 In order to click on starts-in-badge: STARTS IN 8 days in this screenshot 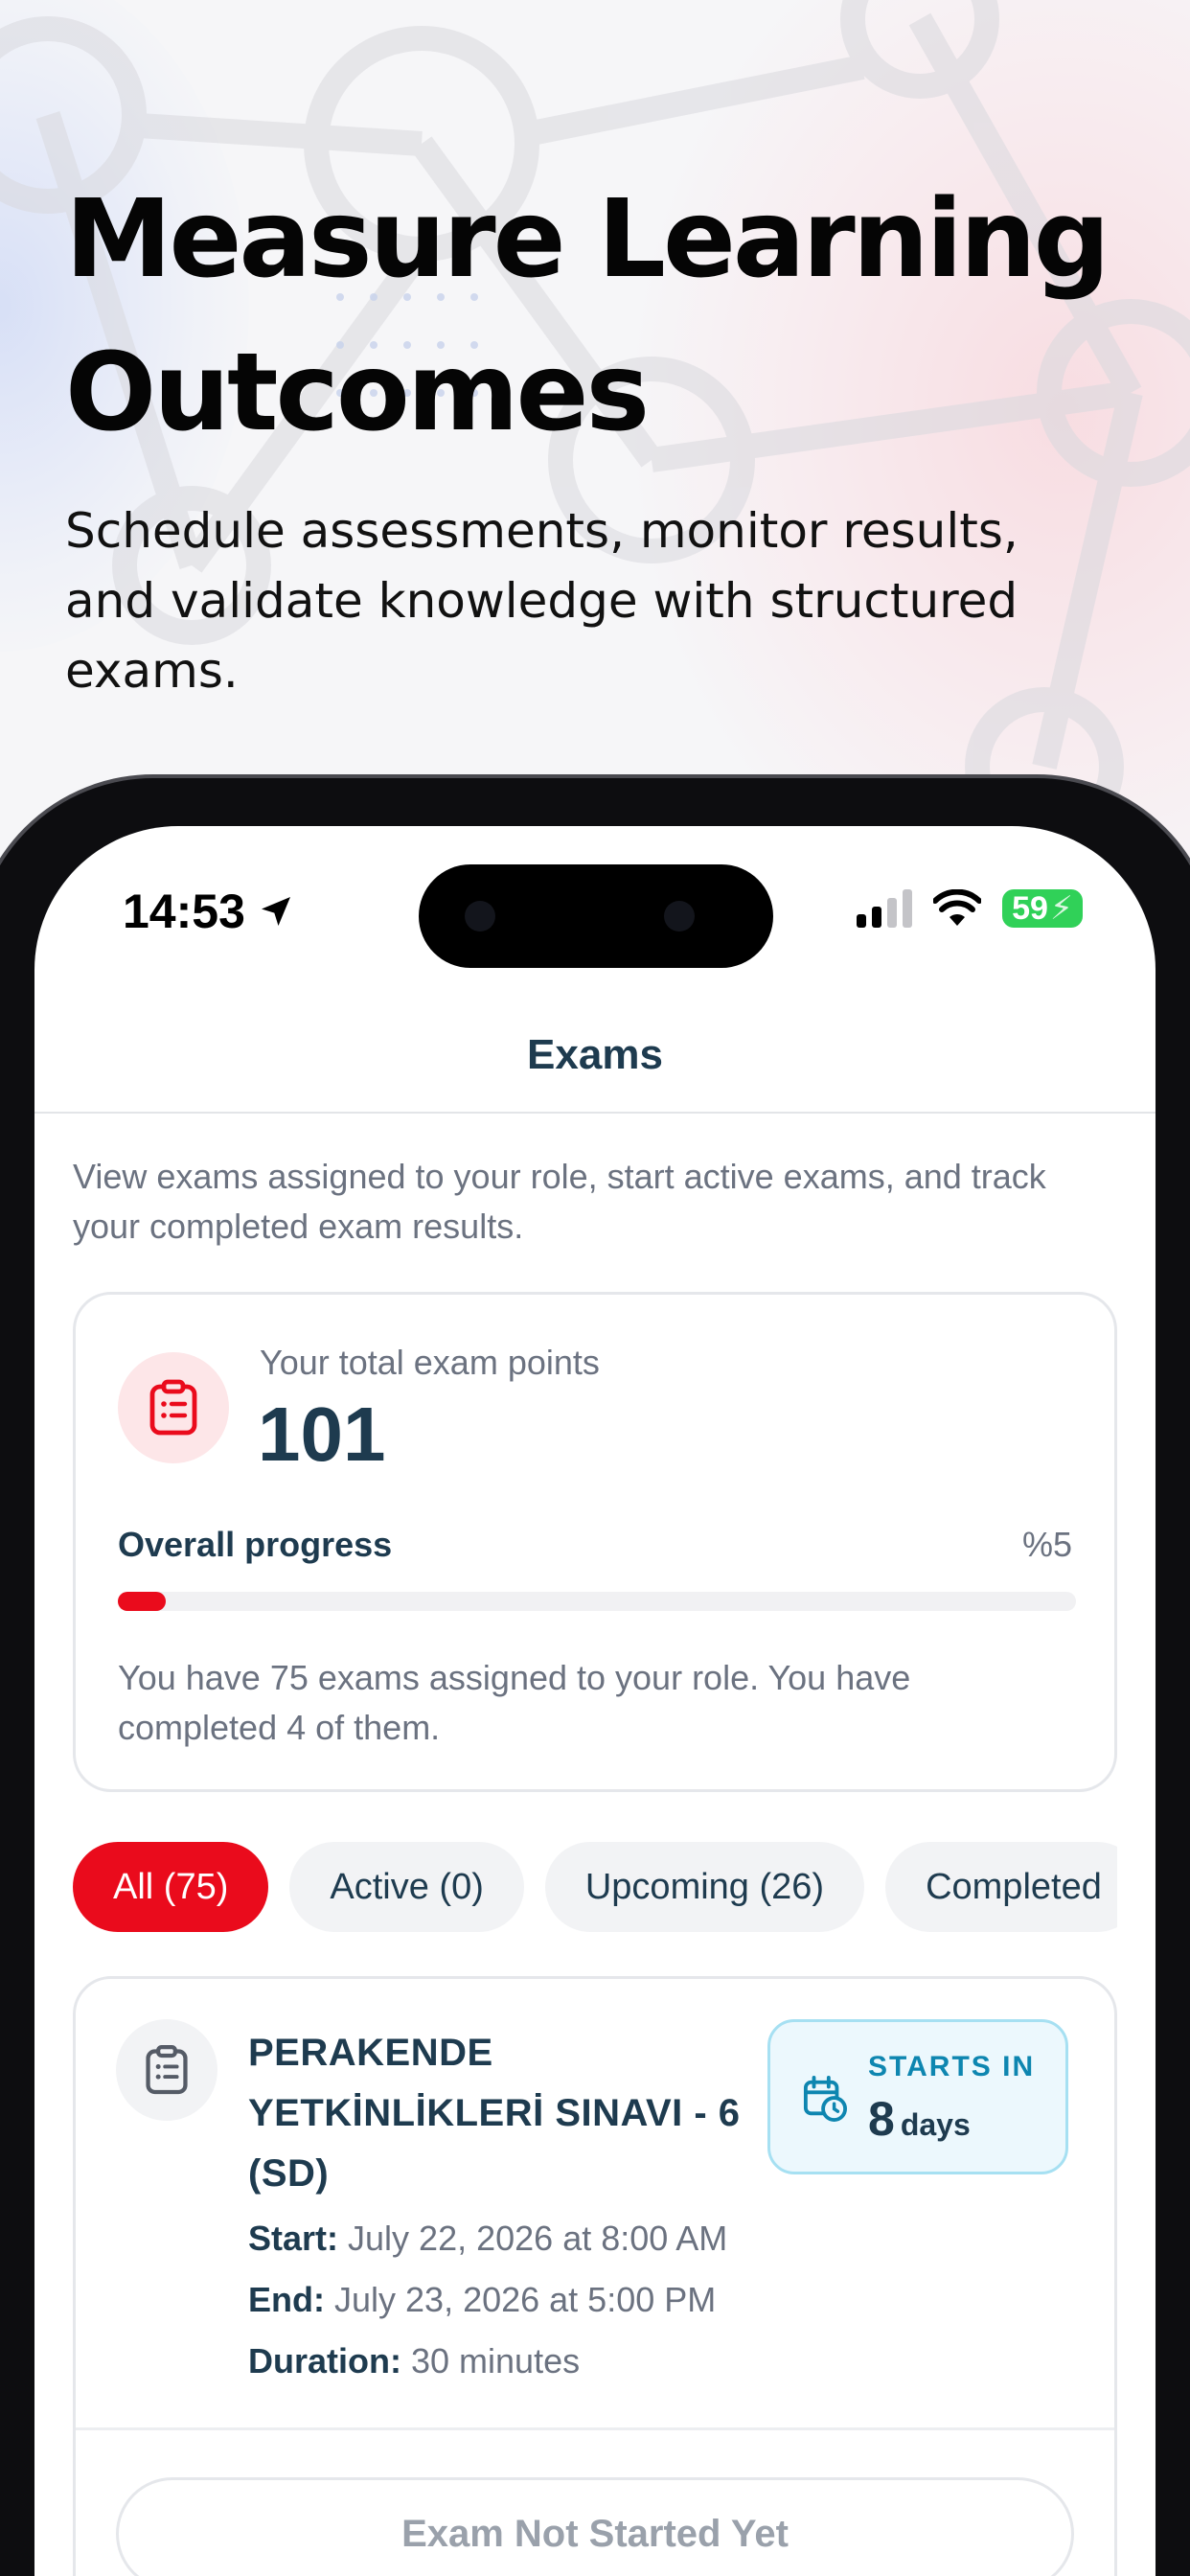, I will do `click(918, 2096)`.